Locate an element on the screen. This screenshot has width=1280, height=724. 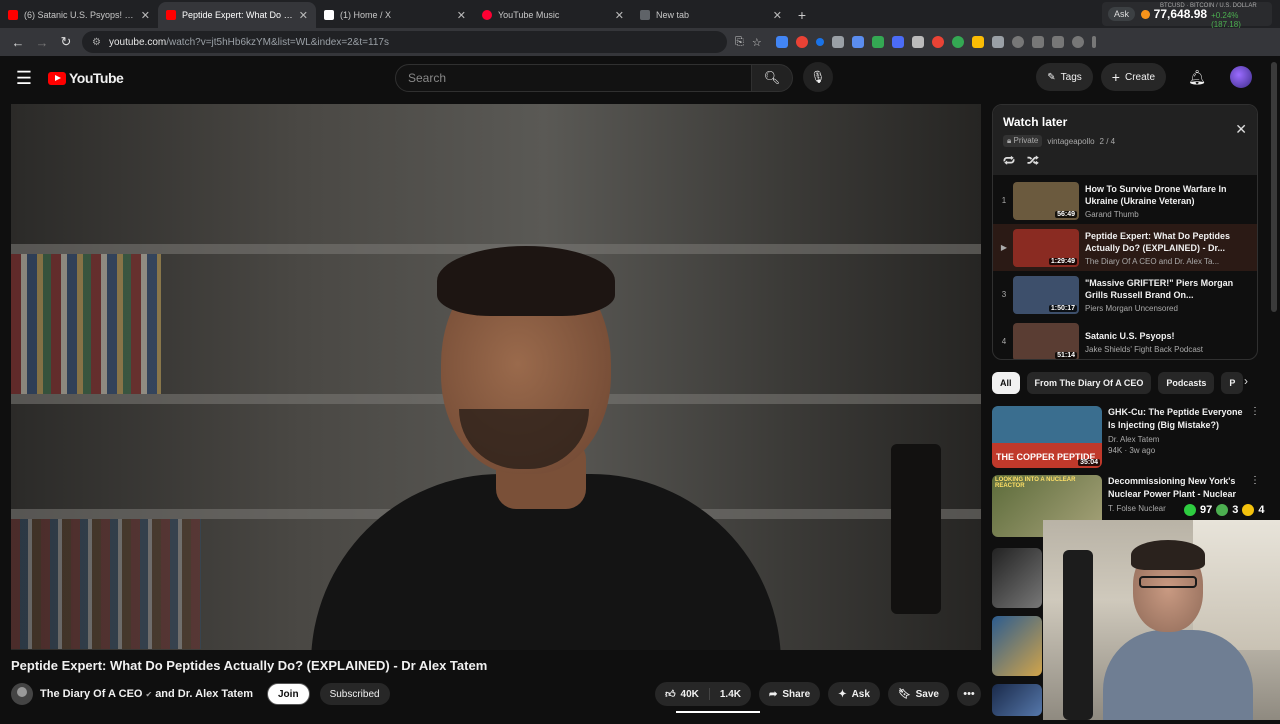
magic-wand-icon: ✎ is located at coordinates (1051, 77).